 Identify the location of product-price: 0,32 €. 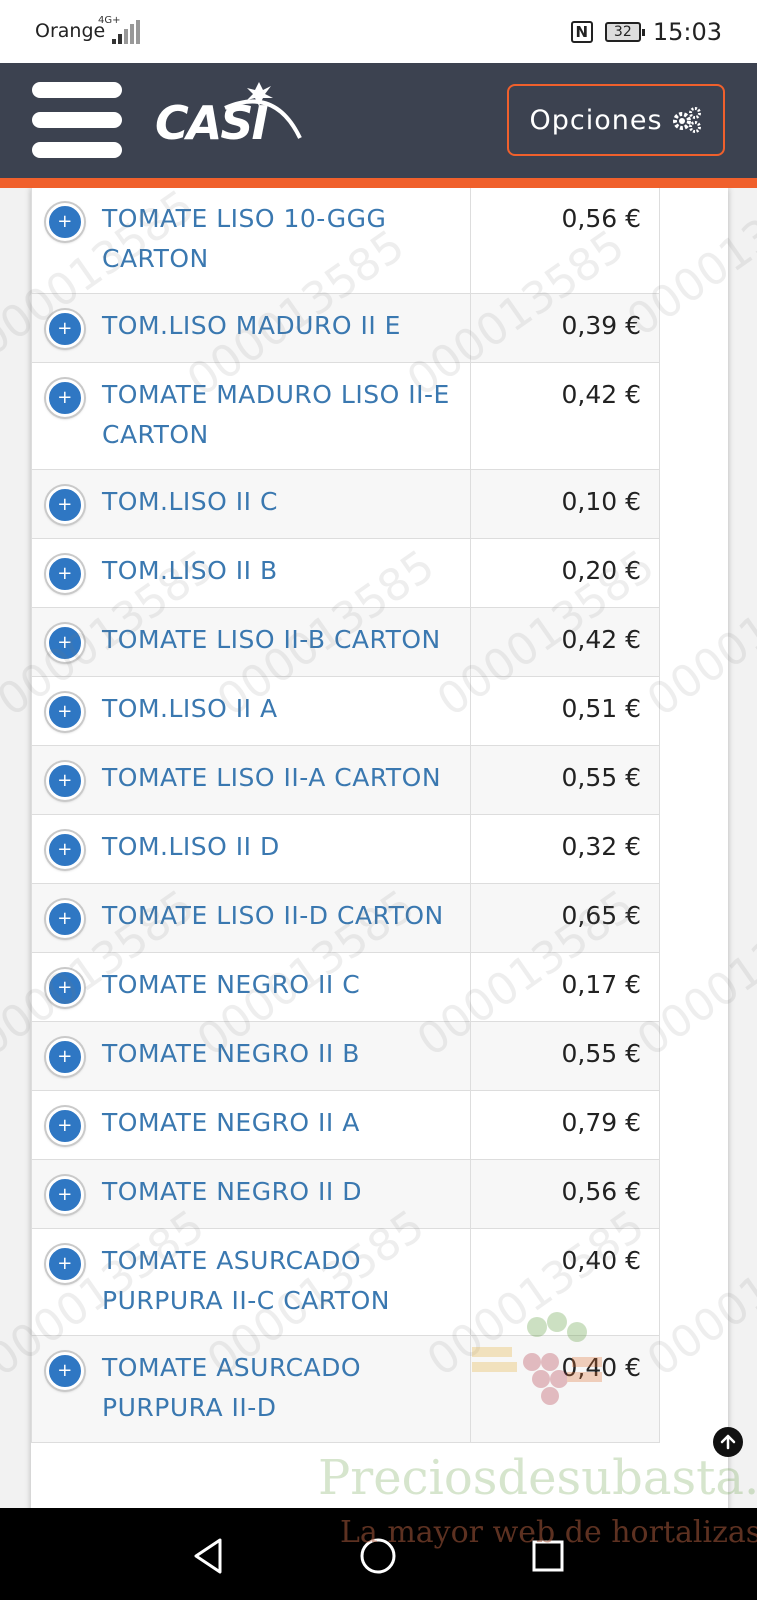
(565, 849).